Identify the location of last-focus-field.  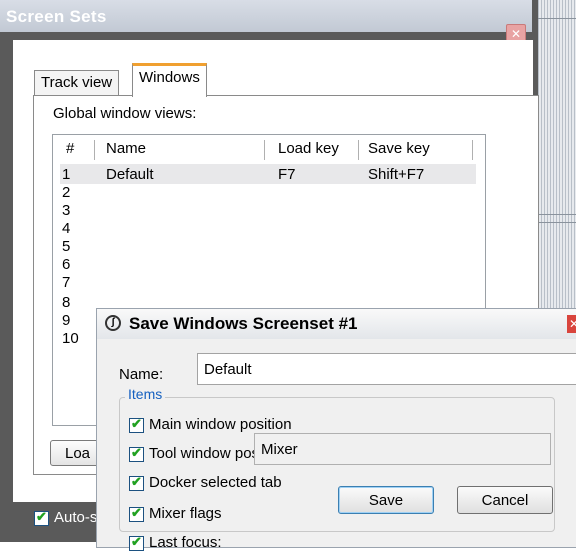
(402, 449).